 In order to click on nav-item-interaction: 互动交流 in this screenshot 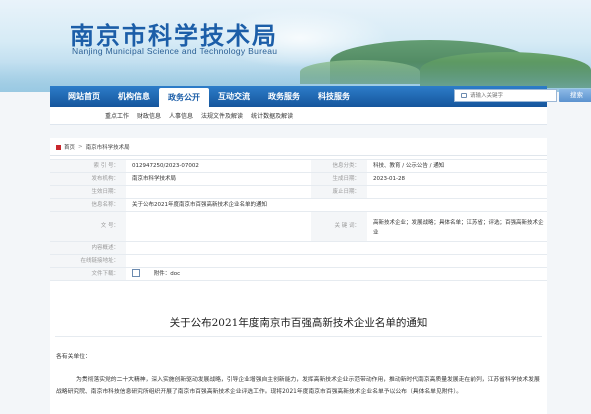, I will do `click(234, 96)`.